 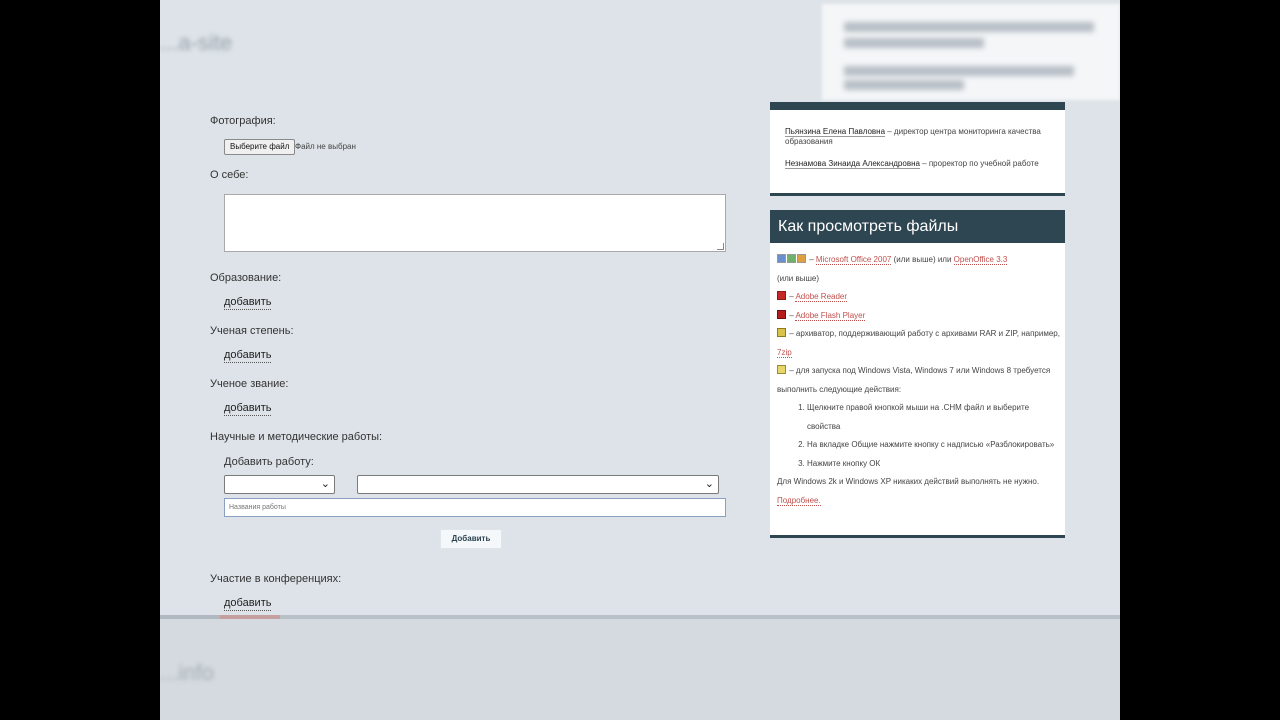 I want to click on degree-label: Ученая степень:, so click(x=252, y=331).